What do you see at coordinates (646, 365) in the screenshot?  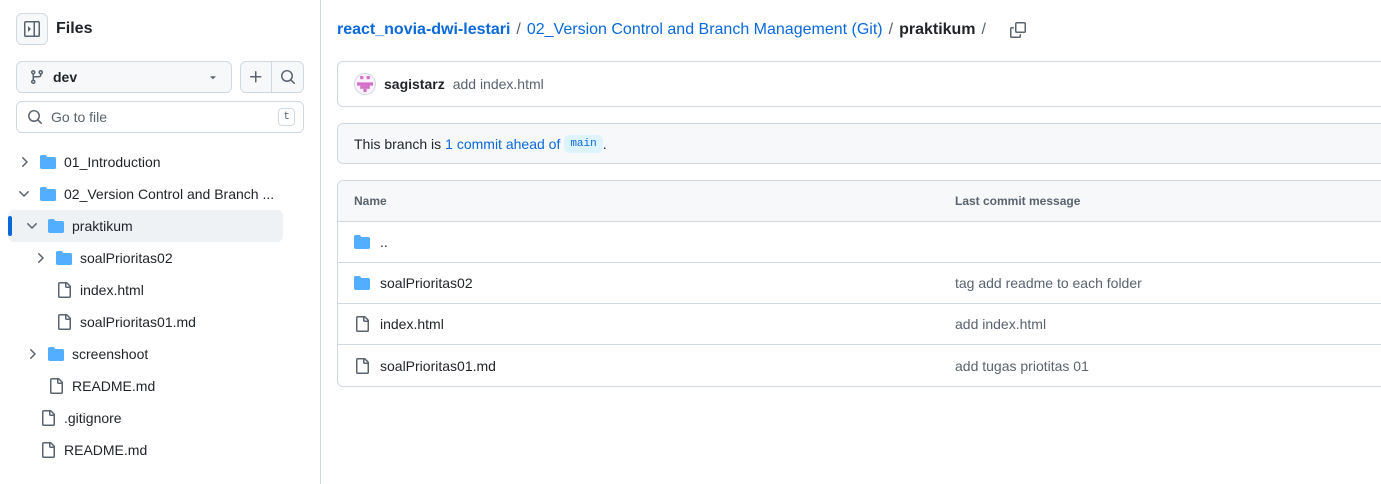 I see `name-cell: soalPrioritas01.md` at bounding box center [646, 365].